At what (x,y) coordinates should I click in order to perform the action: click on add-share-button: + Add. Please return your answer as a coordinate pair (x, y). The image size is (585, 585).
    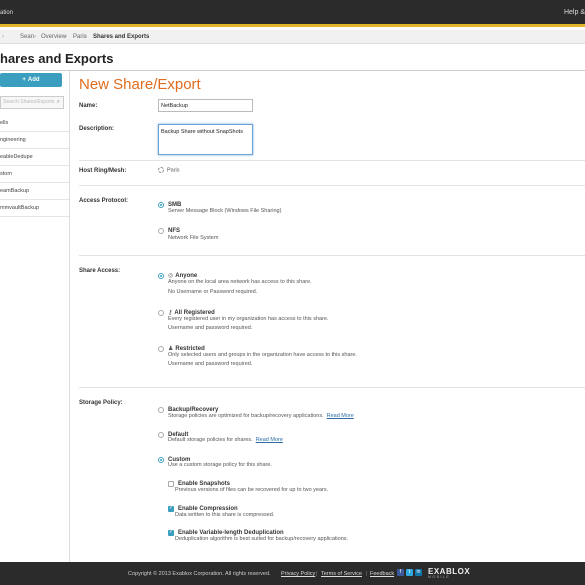
    Looking at the image, I should click on (31, 80).